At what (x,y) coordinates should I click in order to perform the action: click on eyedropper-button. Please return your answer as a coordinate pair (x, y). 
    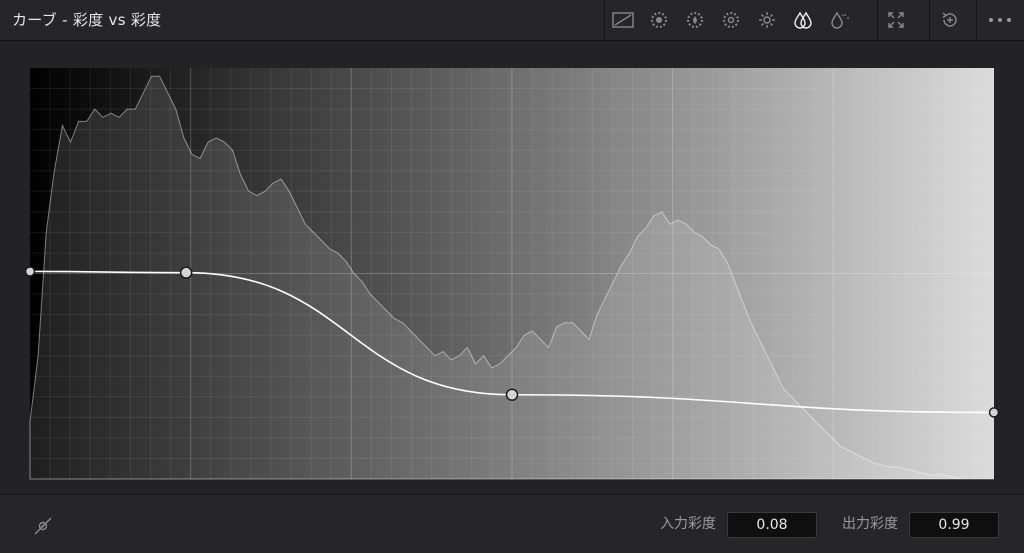
    Looking at the image, I should click on (43, 526).